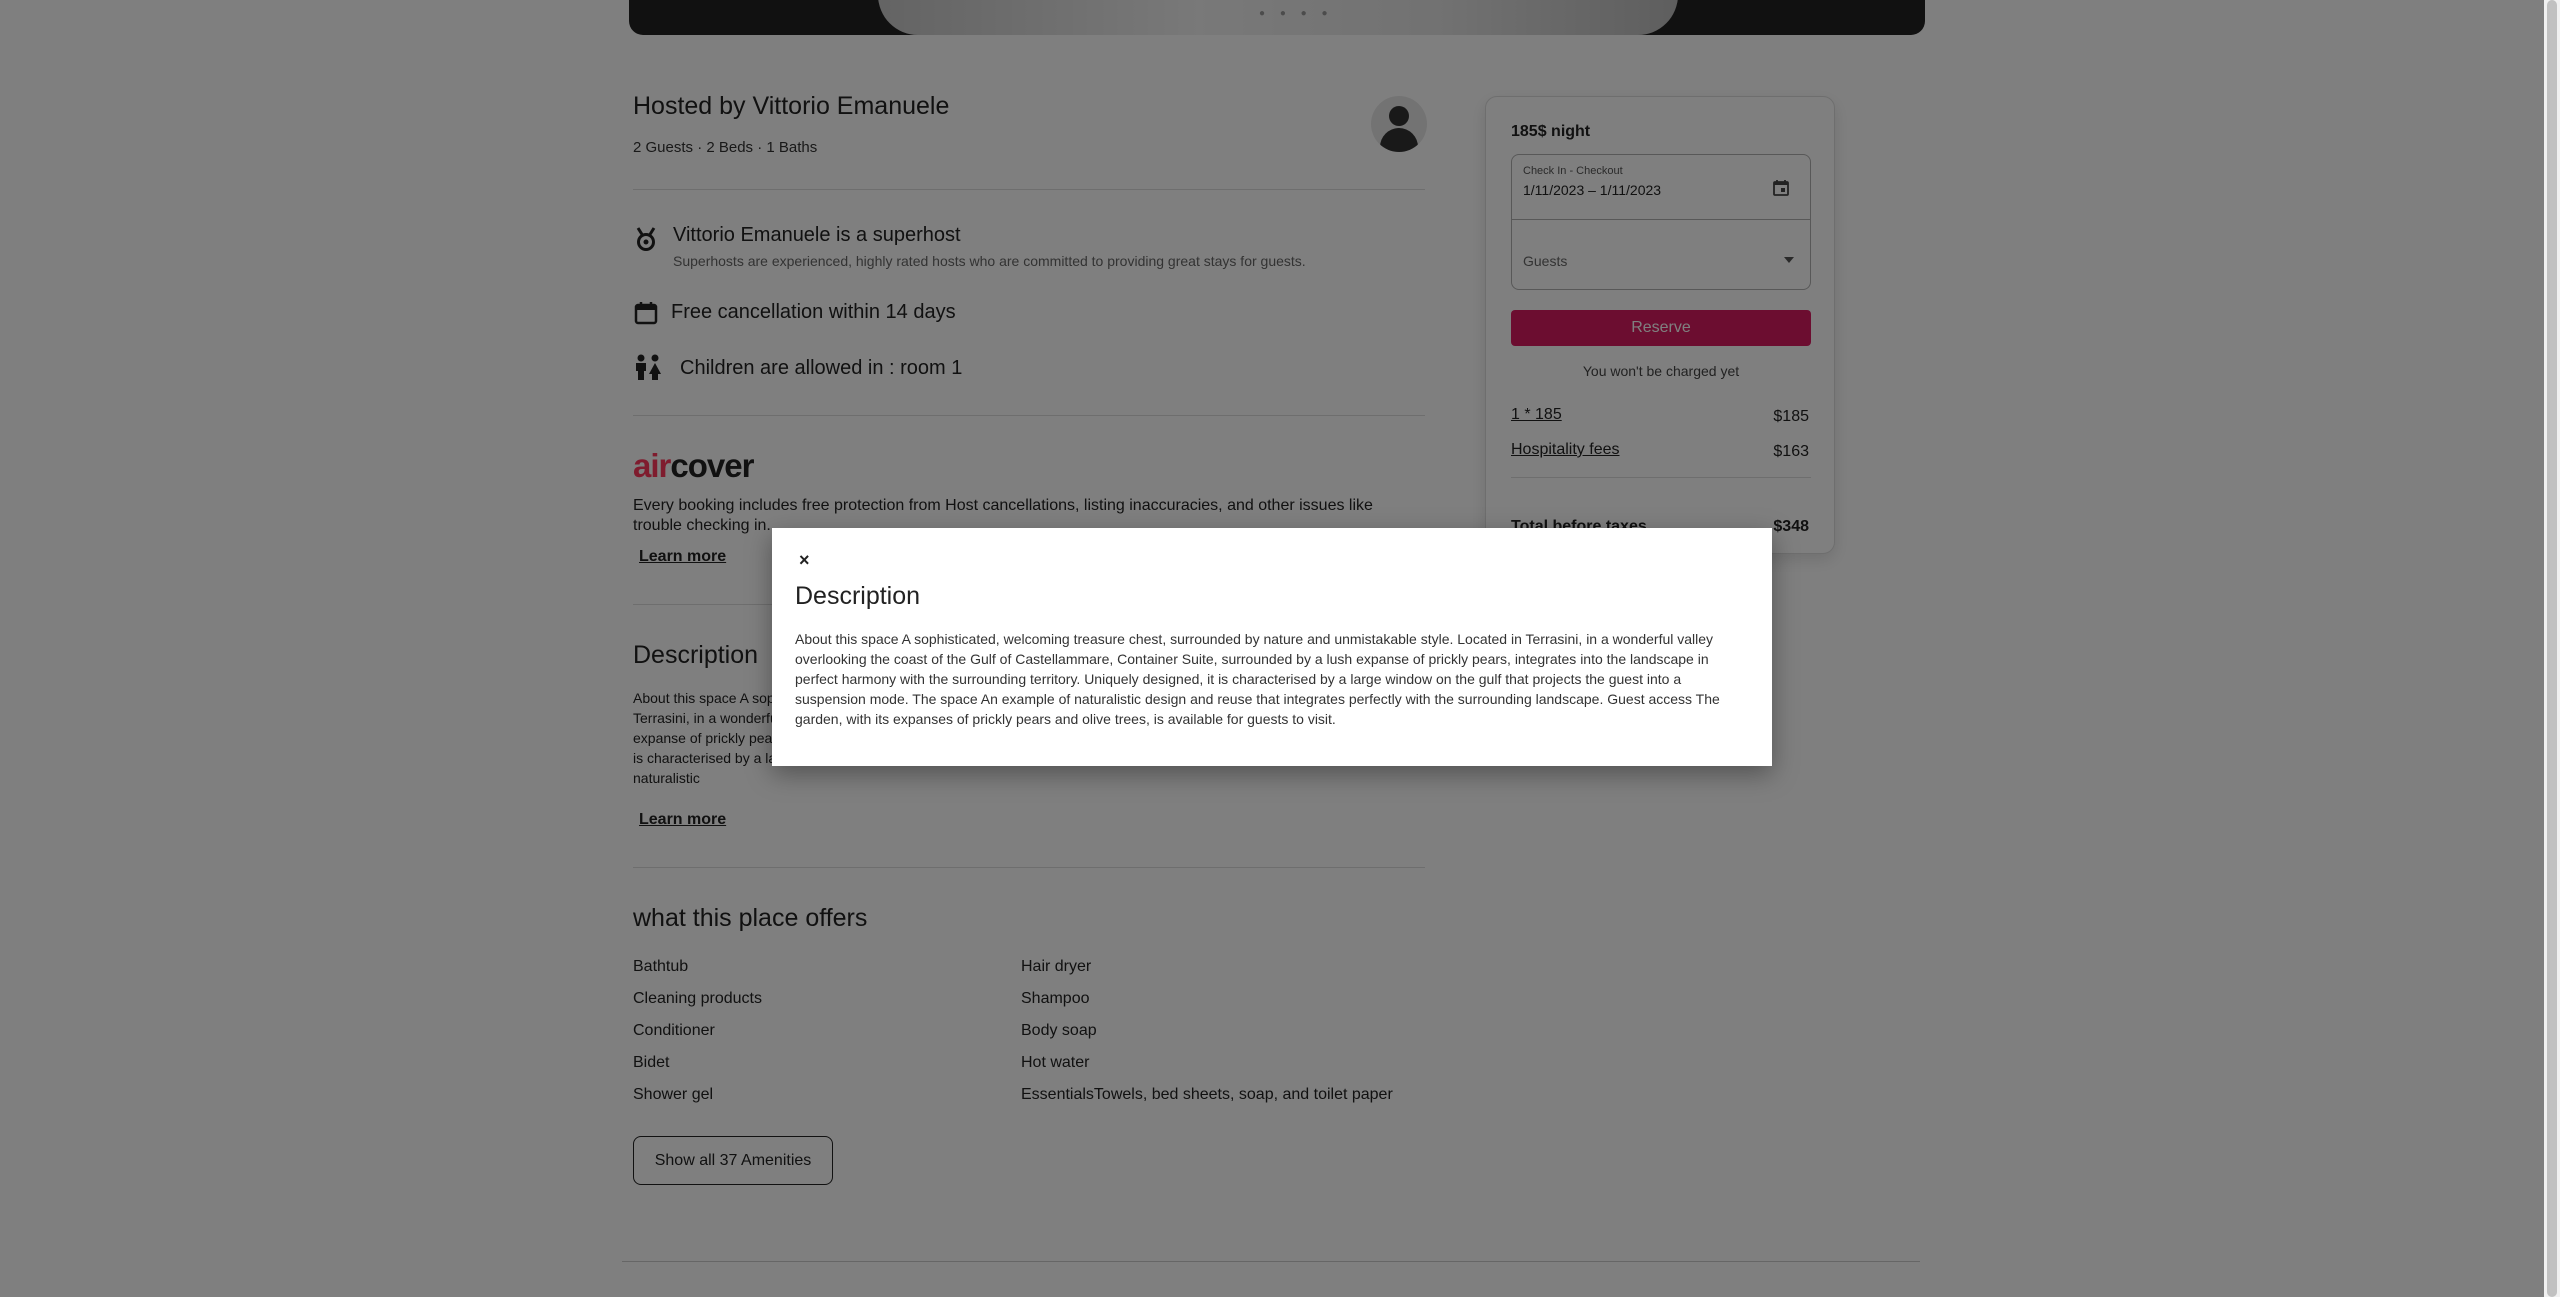 This screenshot has height=1297, width=2560. I want to click on page-scrollbar, so click(2552, 648).